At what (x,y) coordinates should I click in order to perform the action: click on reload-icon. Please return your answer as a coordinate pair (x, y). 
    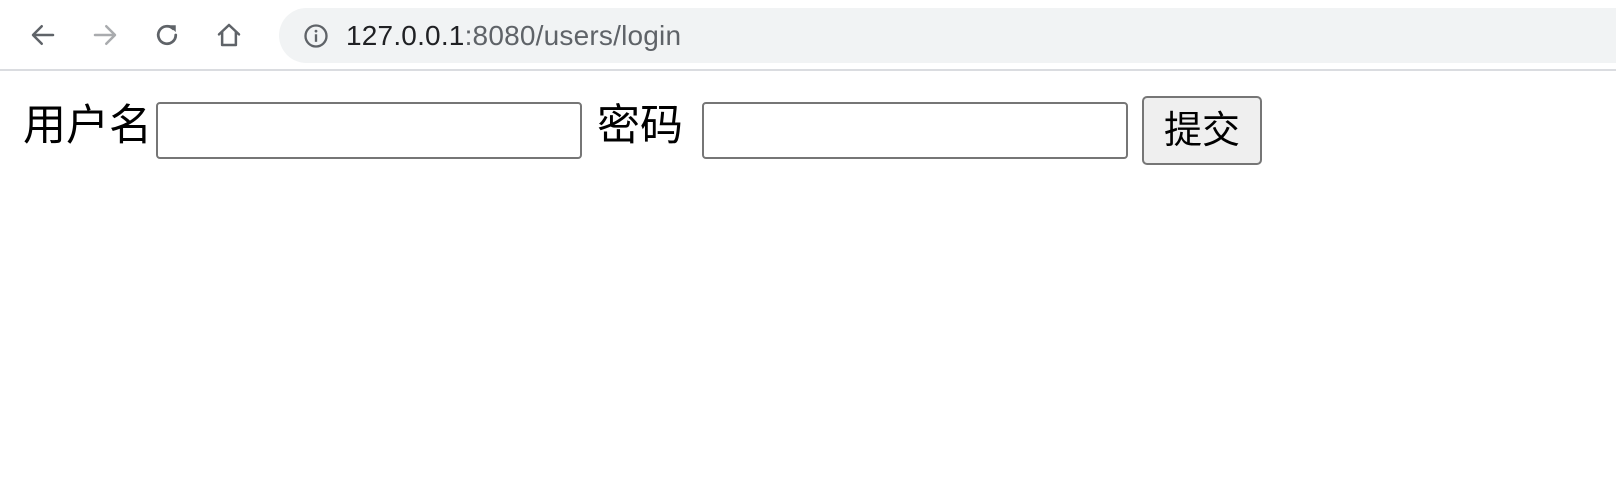
    Looking at the image, I should click on (167, 35).